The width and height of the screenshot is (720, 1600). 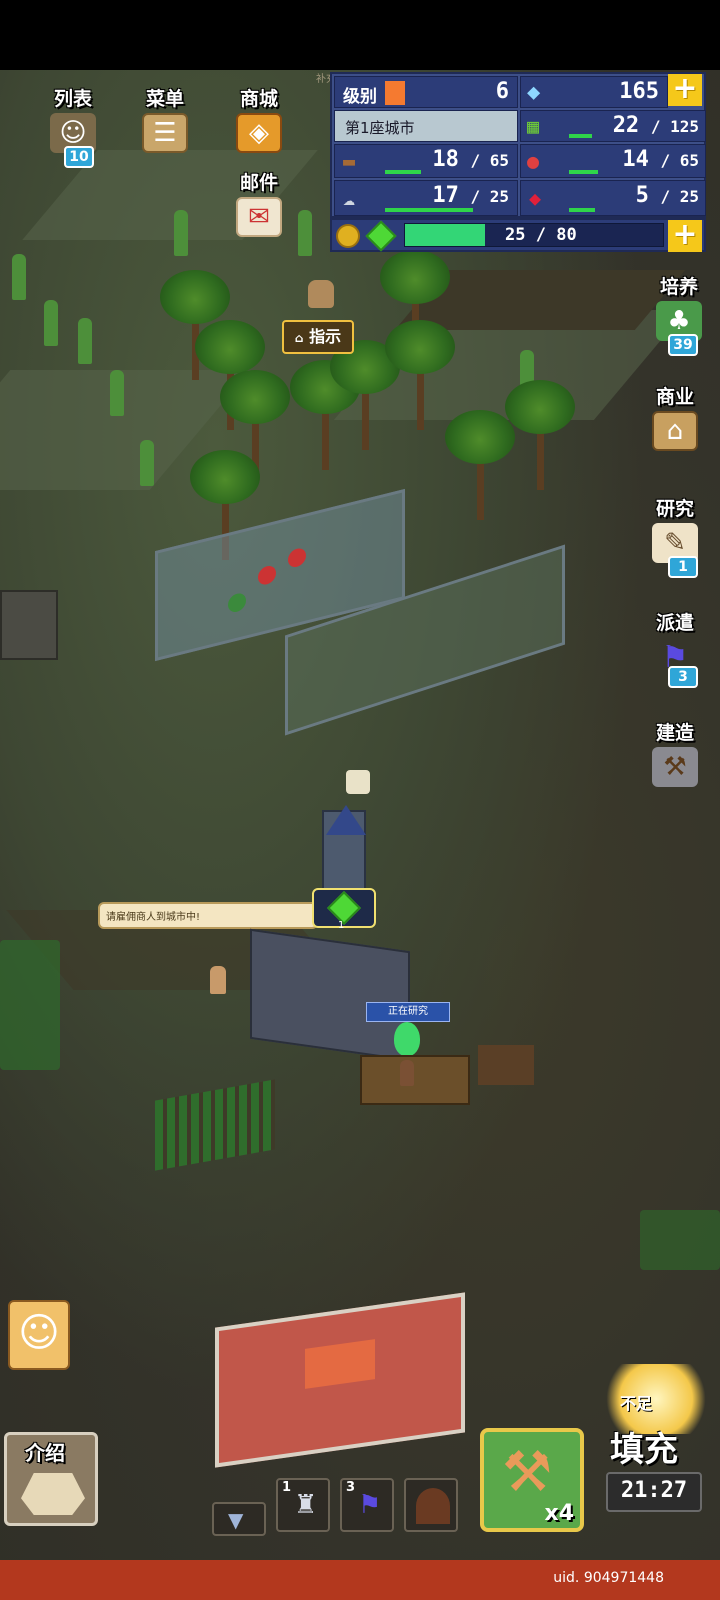 I want to click on slot-cave, so click(x=431, y=1505).